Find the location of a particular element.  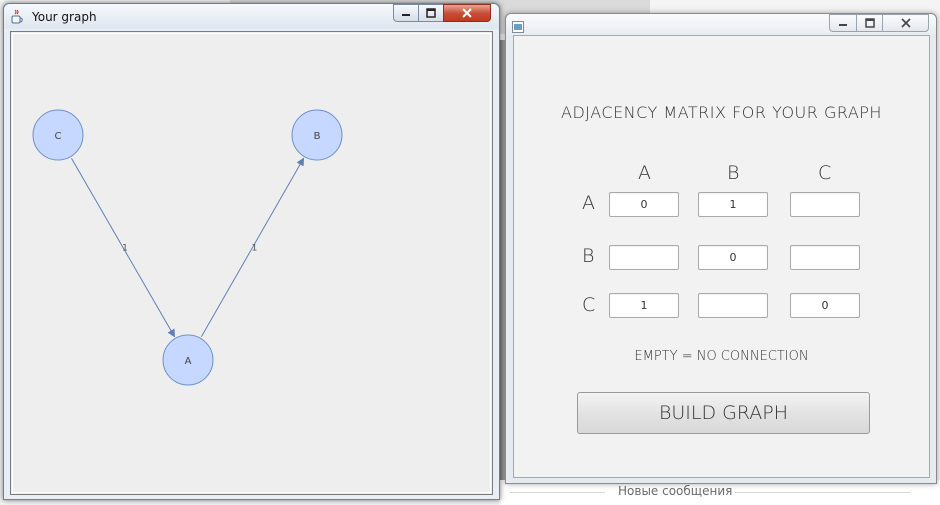

matrix-cell-b-a is located at coordinates (644, 257).